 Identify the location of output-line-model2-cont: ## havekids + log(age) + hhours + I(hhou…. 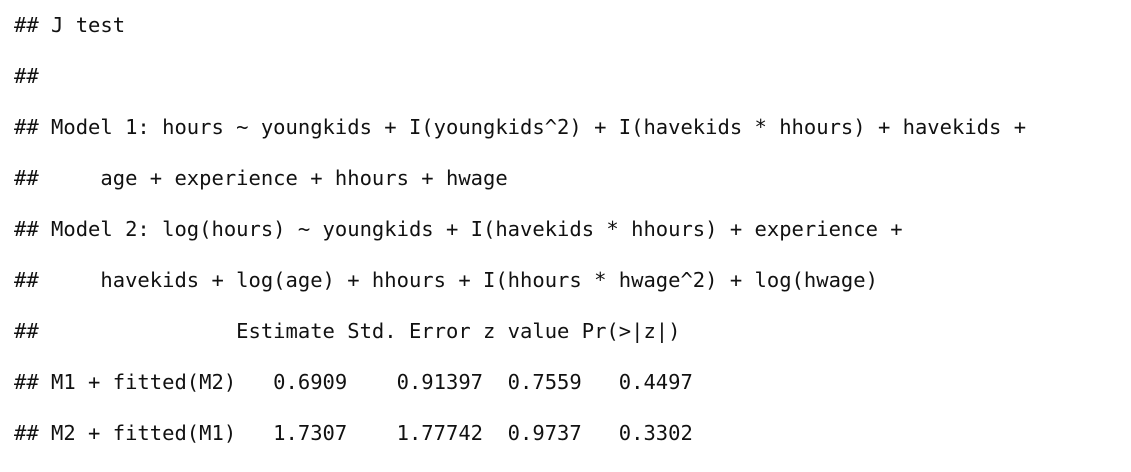
(446, 280).